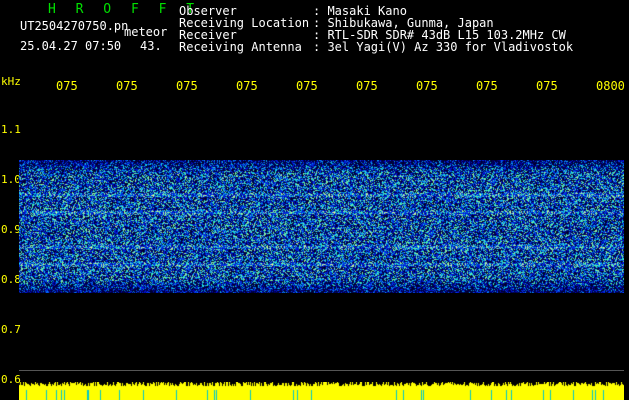  I want to click on y-tick: 1.0, so click(11, 179).